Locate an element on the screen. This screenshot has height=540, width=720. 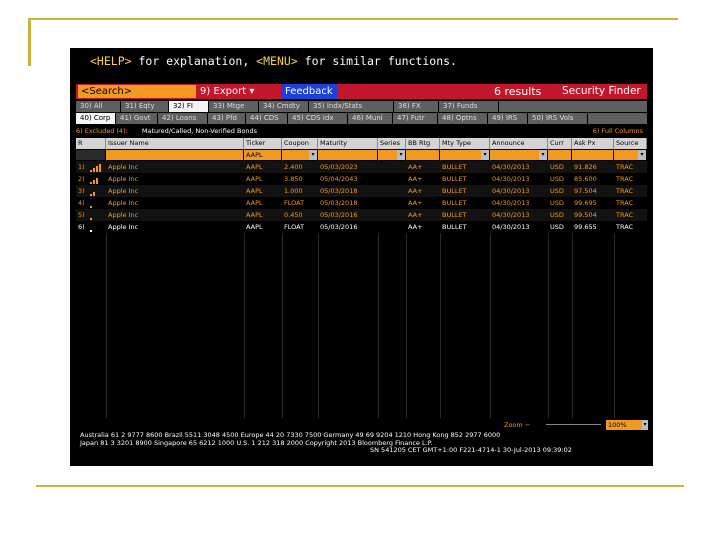
filter-source: ▾ is located at coordinates (630, 155).